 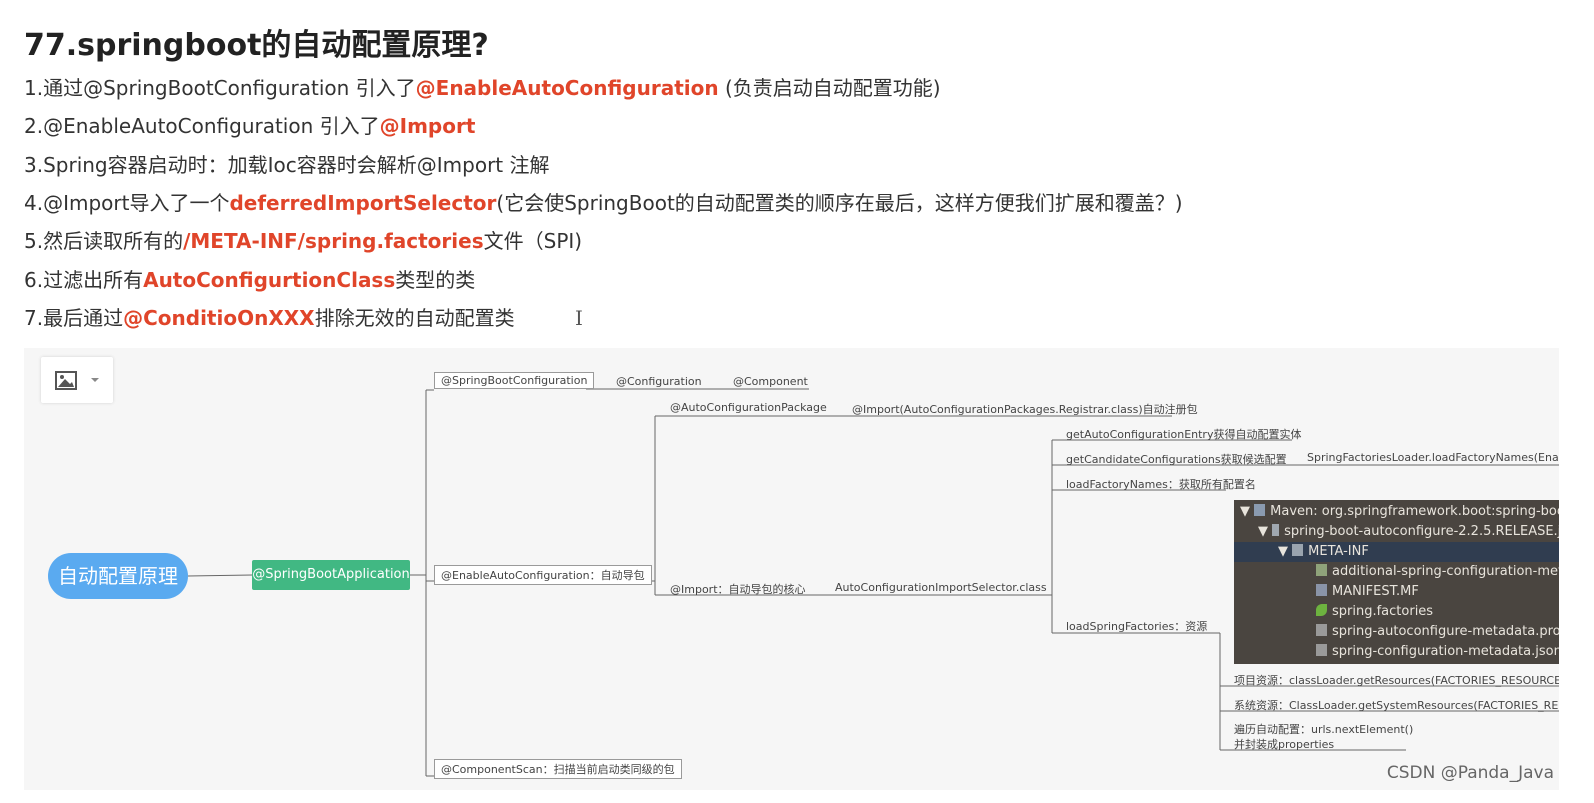 I want to click on tree-row-file: MANIFEST.MF, so click(x=1367, y=592).